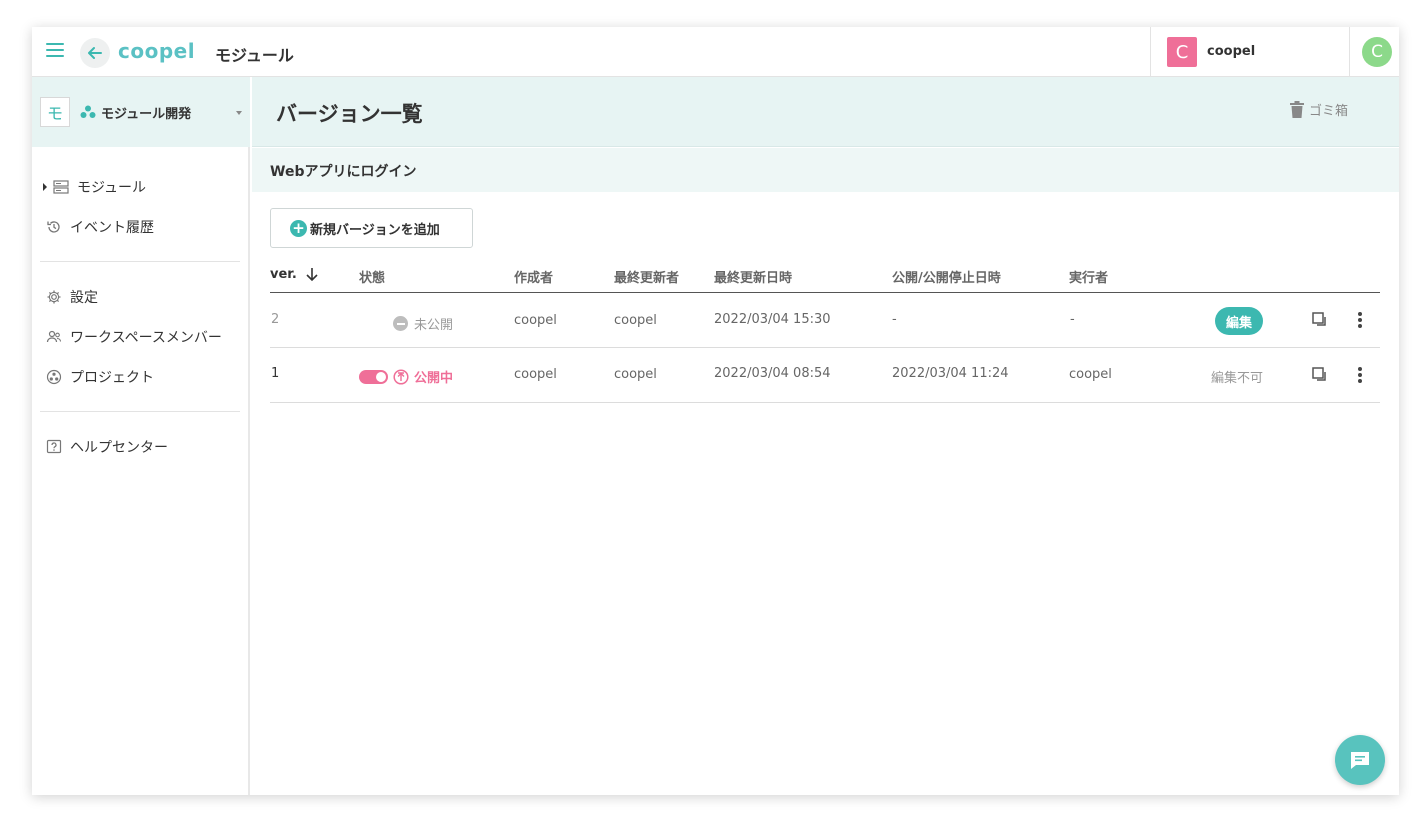 The width and height of the screenshot is (1428, 828). Describe the element at coordinates (1089, 278) in the screenshot. I see `column-executor: 実行者` at that location.